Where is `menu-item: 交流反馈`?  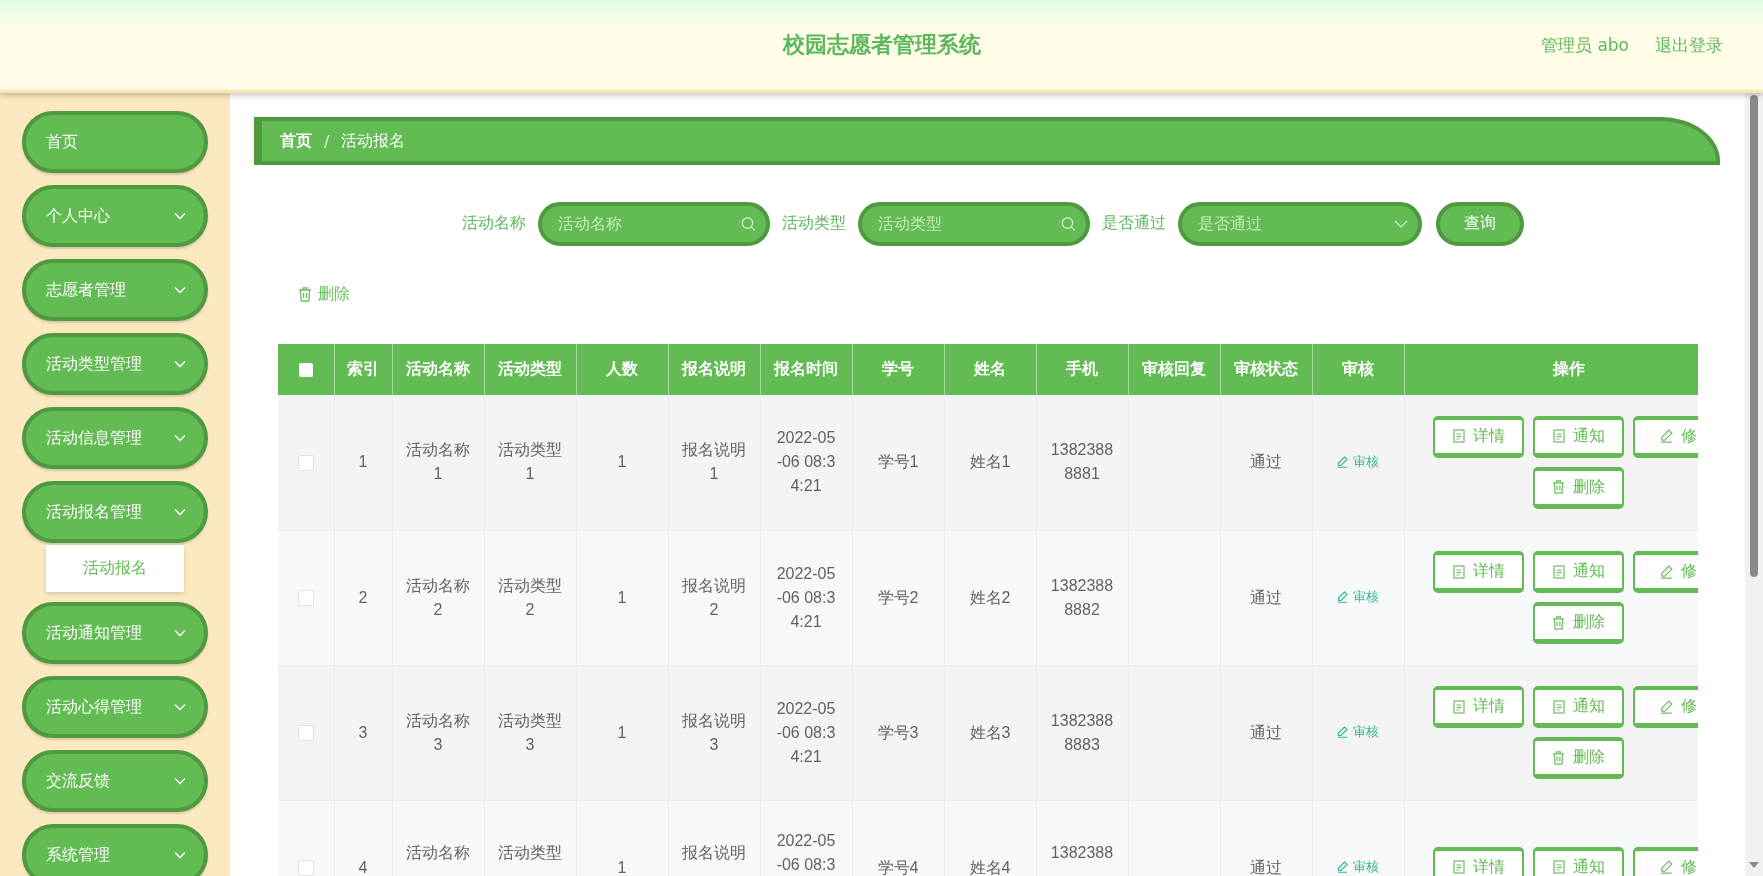
menu-item: 交流反馈 is located at coordinates (115, 781).